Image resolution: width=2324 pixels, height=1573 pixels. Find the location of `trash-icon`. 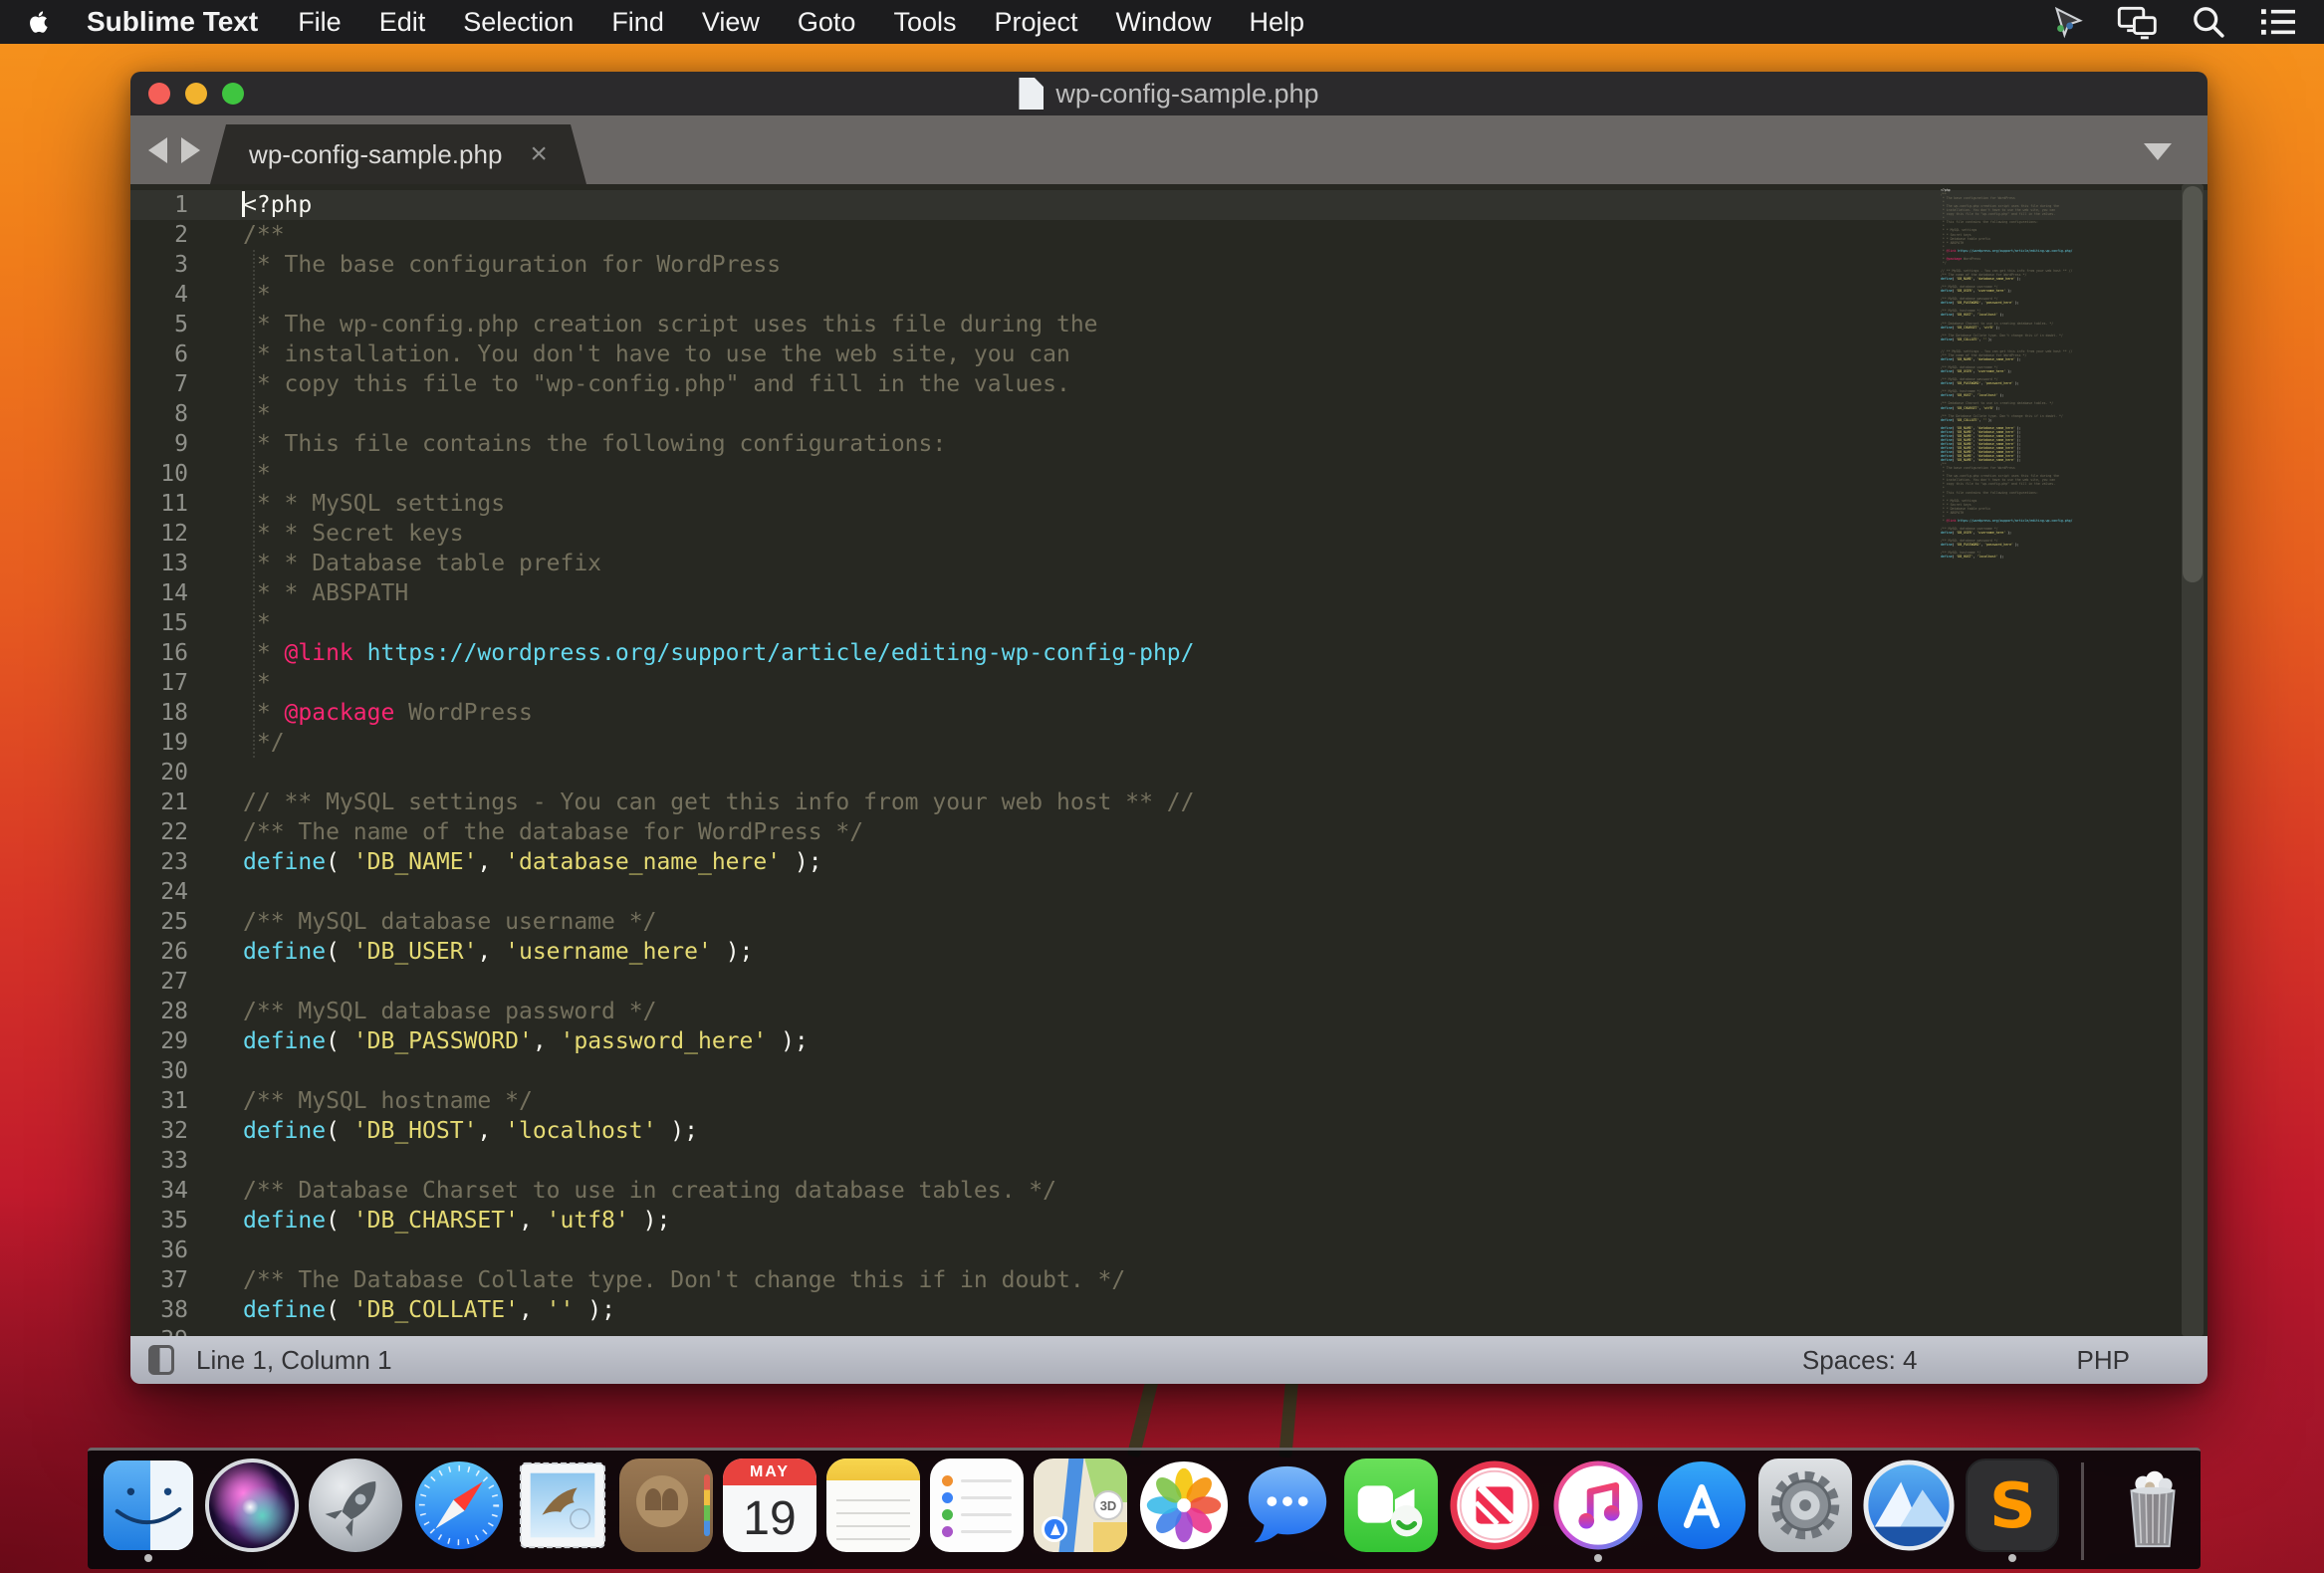

trash-icon is located at coordinates (2153, 1509).